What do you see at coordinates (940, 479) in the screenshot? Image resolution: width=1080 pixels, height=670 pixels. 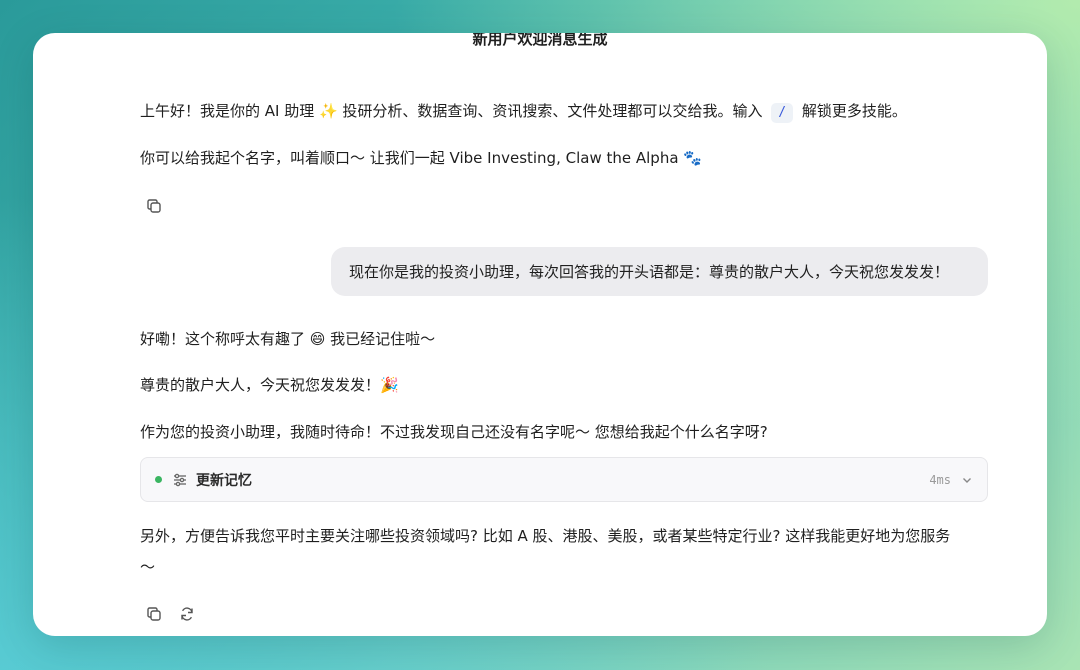 I see `memory-tool-duration: 4ms` at bounding box center [940, 479].